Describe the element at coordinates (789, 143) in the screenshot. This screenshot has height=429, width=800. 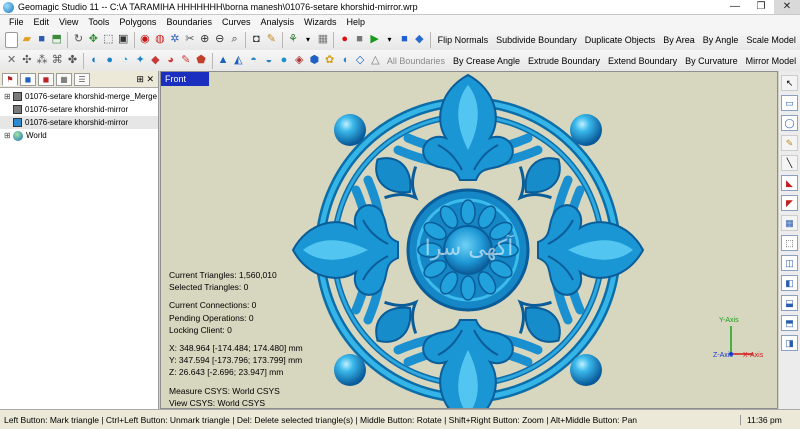
I see `brush-select-icon: ✎` at that location.